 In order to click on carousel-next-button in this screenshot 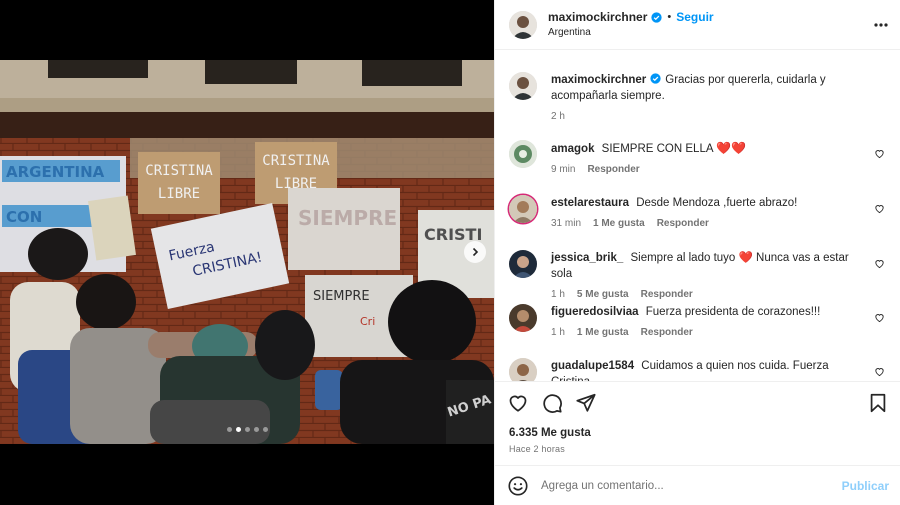, I will do `click(475, 252)`.